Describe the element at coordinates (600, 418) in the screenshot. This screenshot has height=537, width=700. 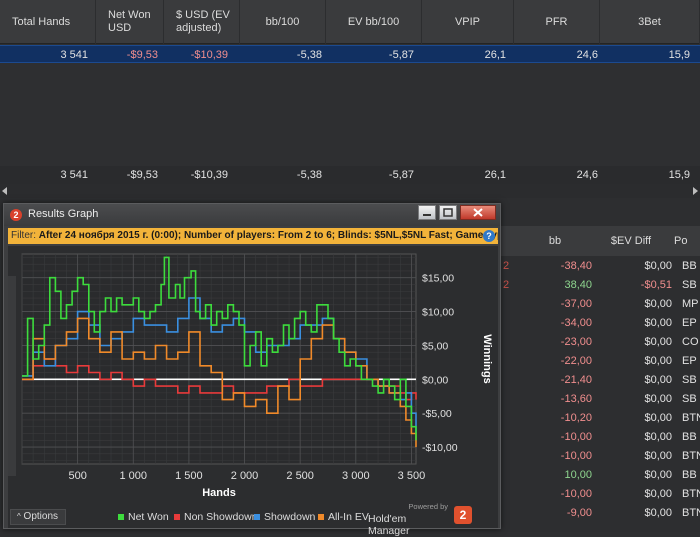
I see `table-row: -10,20 $0,00 BTN` at that location.